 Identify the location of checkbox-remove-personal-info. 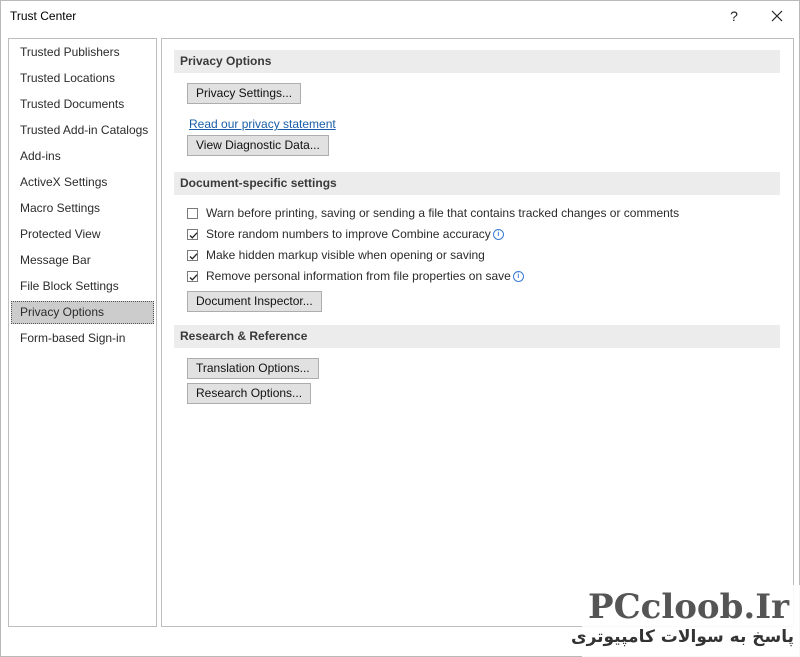
(192, 276).